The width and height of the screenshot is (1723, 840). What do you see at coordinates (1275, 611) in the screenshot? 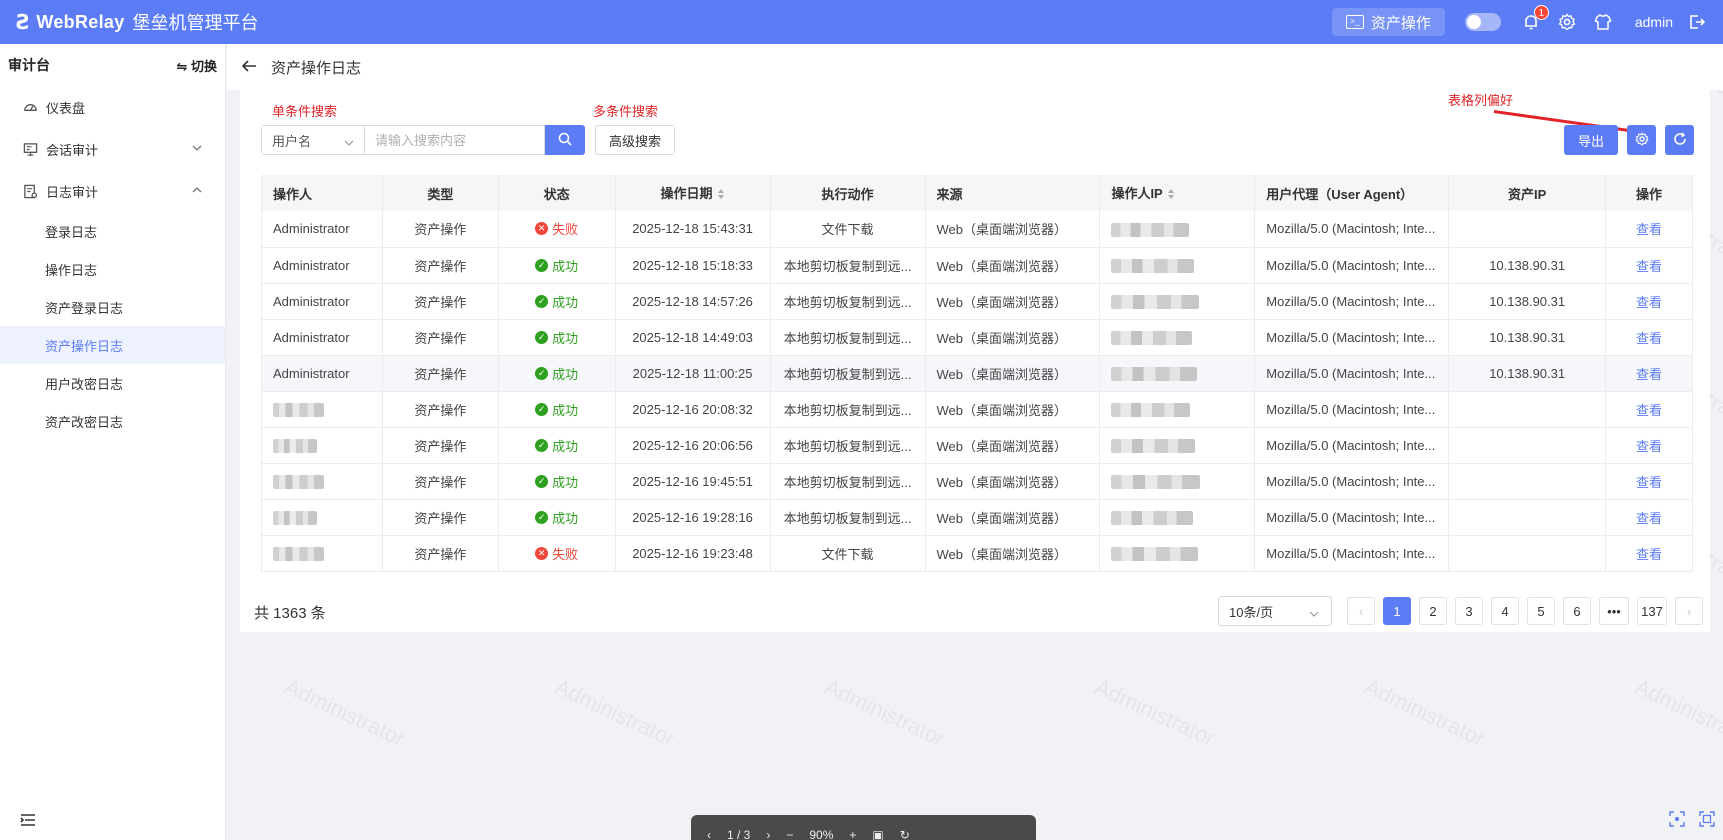
I see `page-size-select: 10条/页` at bounding box center [1275, 611].